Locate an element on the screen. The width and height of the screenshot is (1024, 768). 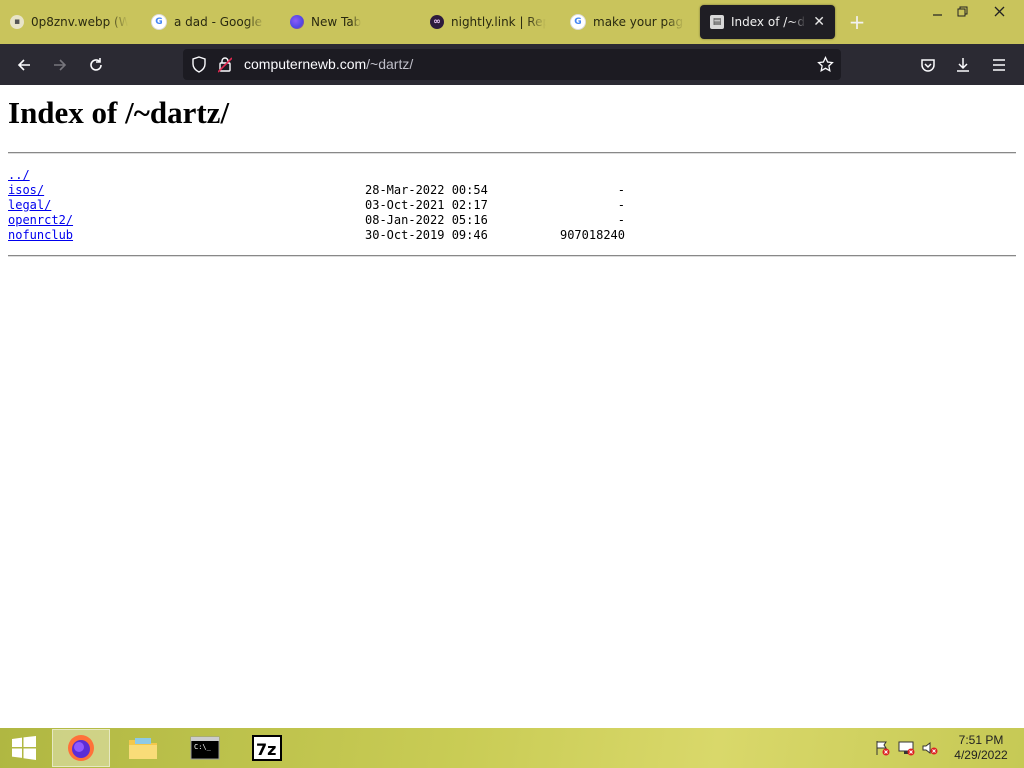
entry-size: 907018240 is located at coordinates (592, 235).